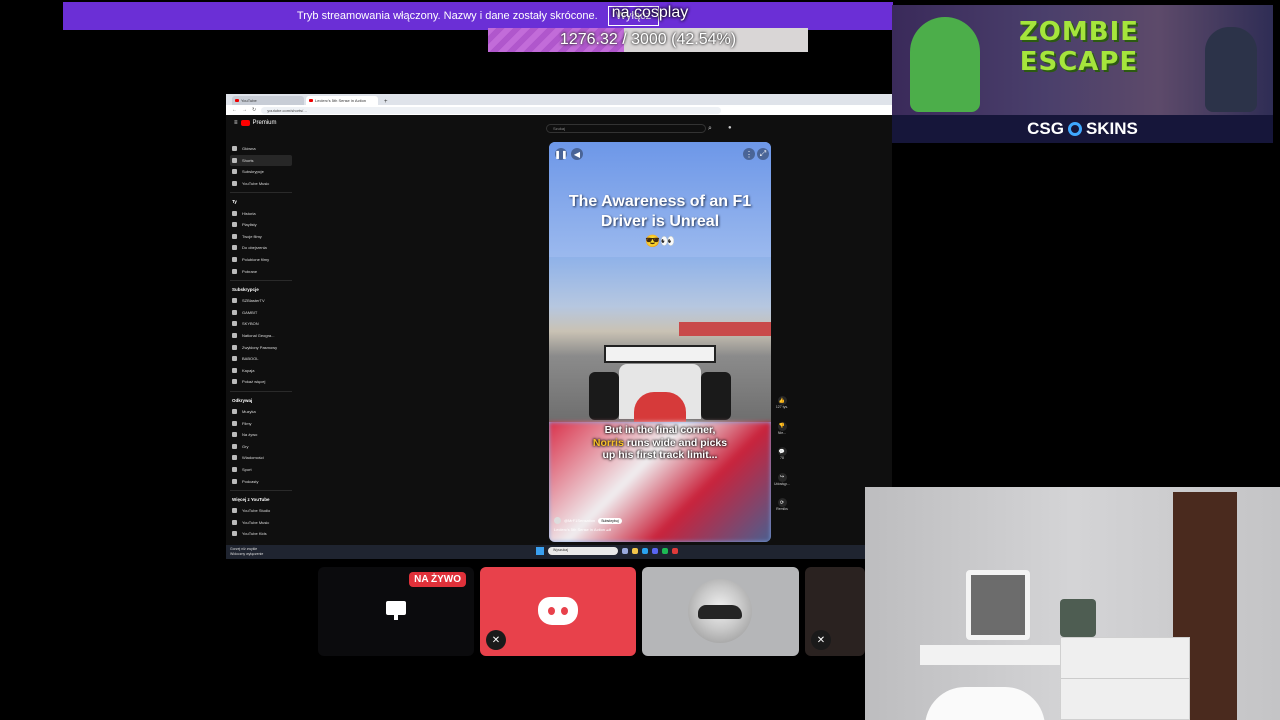 The height and width of the screenshot is (720, 1280). What do you see at coordinates (540, 551) in the screenshot?
I see `start-icon` at bounding box center [540, 551].